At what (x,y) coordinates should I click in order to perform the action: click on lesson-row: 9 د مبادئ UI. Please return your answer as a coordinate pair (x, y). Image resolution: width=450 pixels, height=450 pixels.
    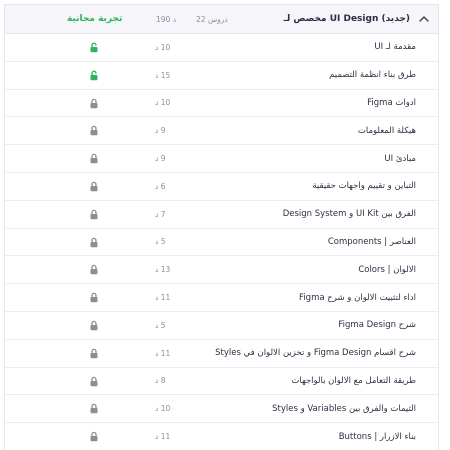
    Looking at the image, I should click on (221, 159).